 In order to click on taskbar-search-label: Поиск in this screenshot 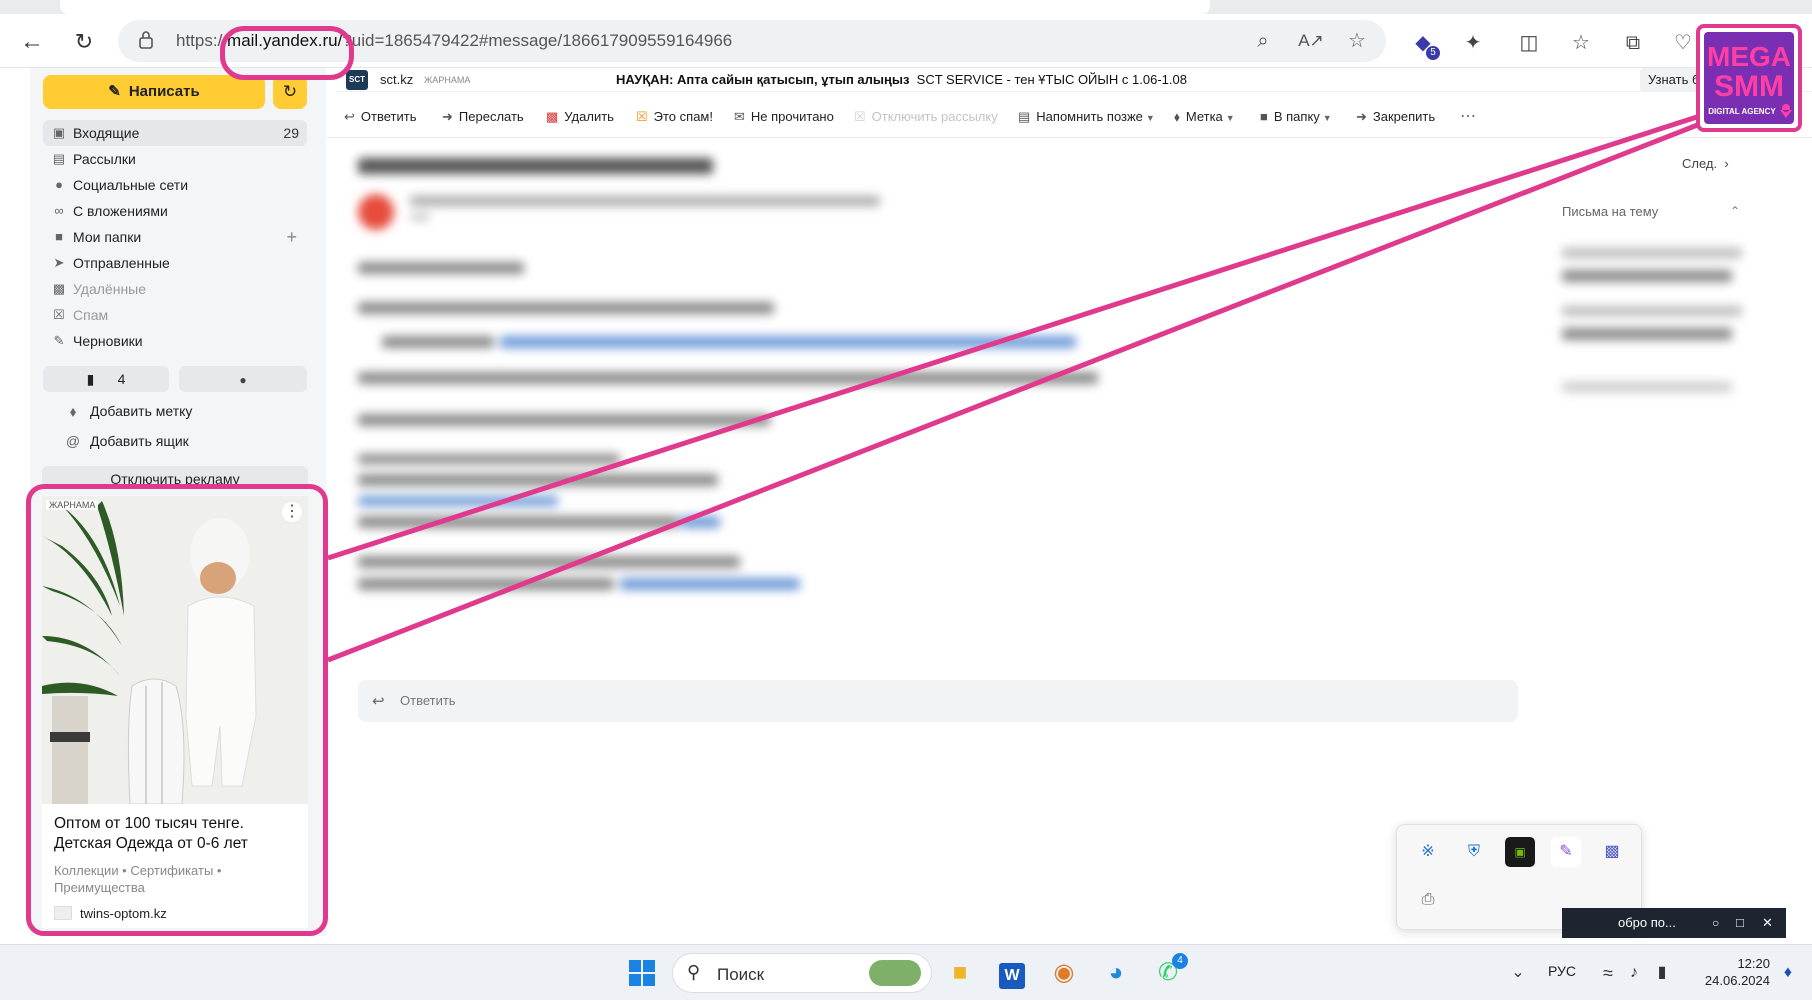, I will do `click(741, 974)`.